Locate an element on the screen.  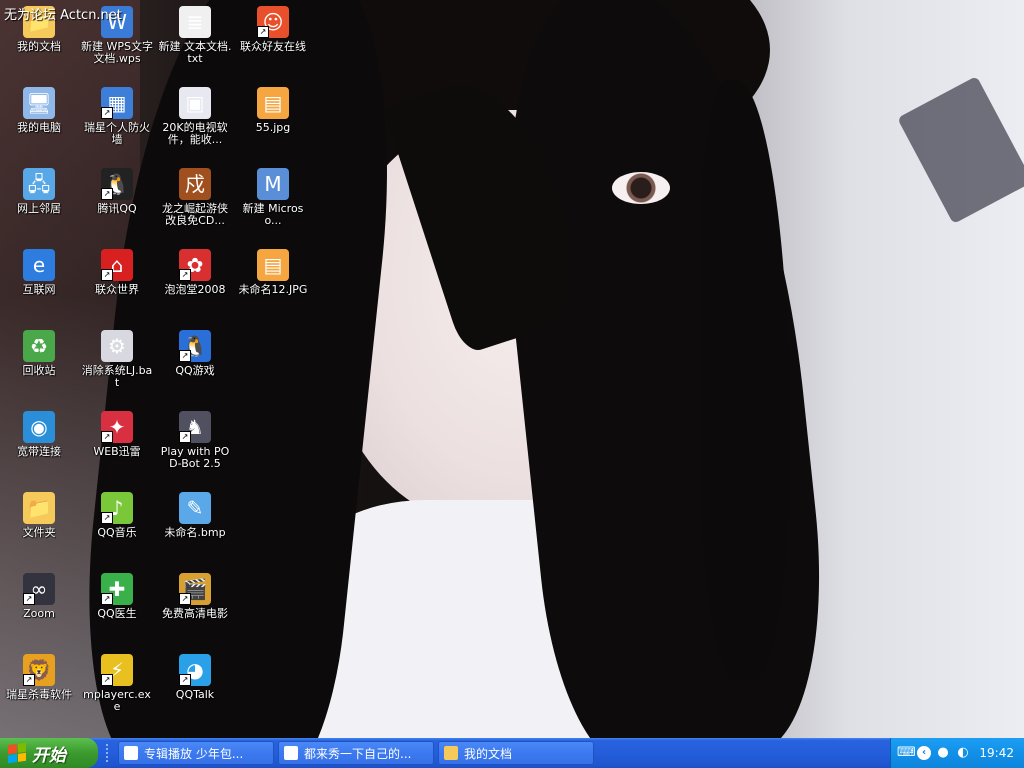
desktop-icon-label: 互联网 is located at coordinates (39, 289).